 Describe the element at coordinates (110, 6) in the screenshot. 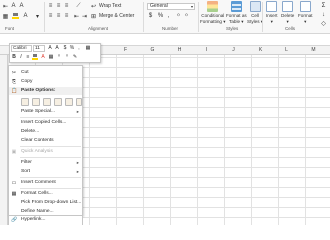

I see `wrap-text-button: Wrap Text` at that location.